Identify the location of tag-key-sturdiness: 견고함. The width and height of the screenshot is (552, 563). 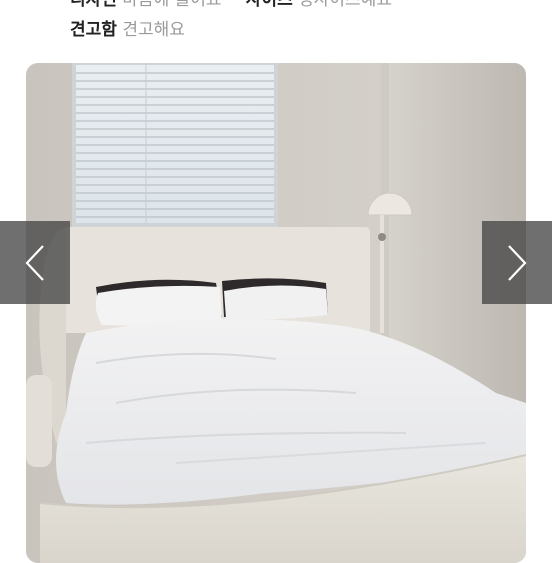
(93, 30).